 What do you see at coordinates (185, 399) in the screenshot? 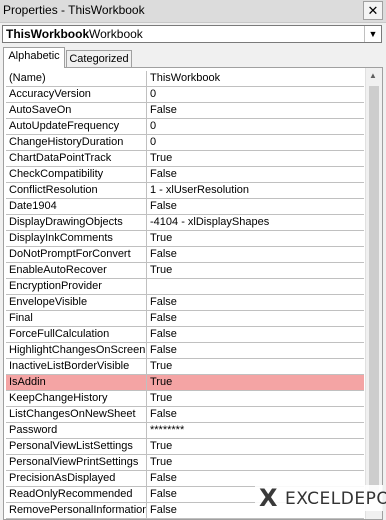
I see `property-row: KeepChangeHistory True` at bounding box center [185, 399].